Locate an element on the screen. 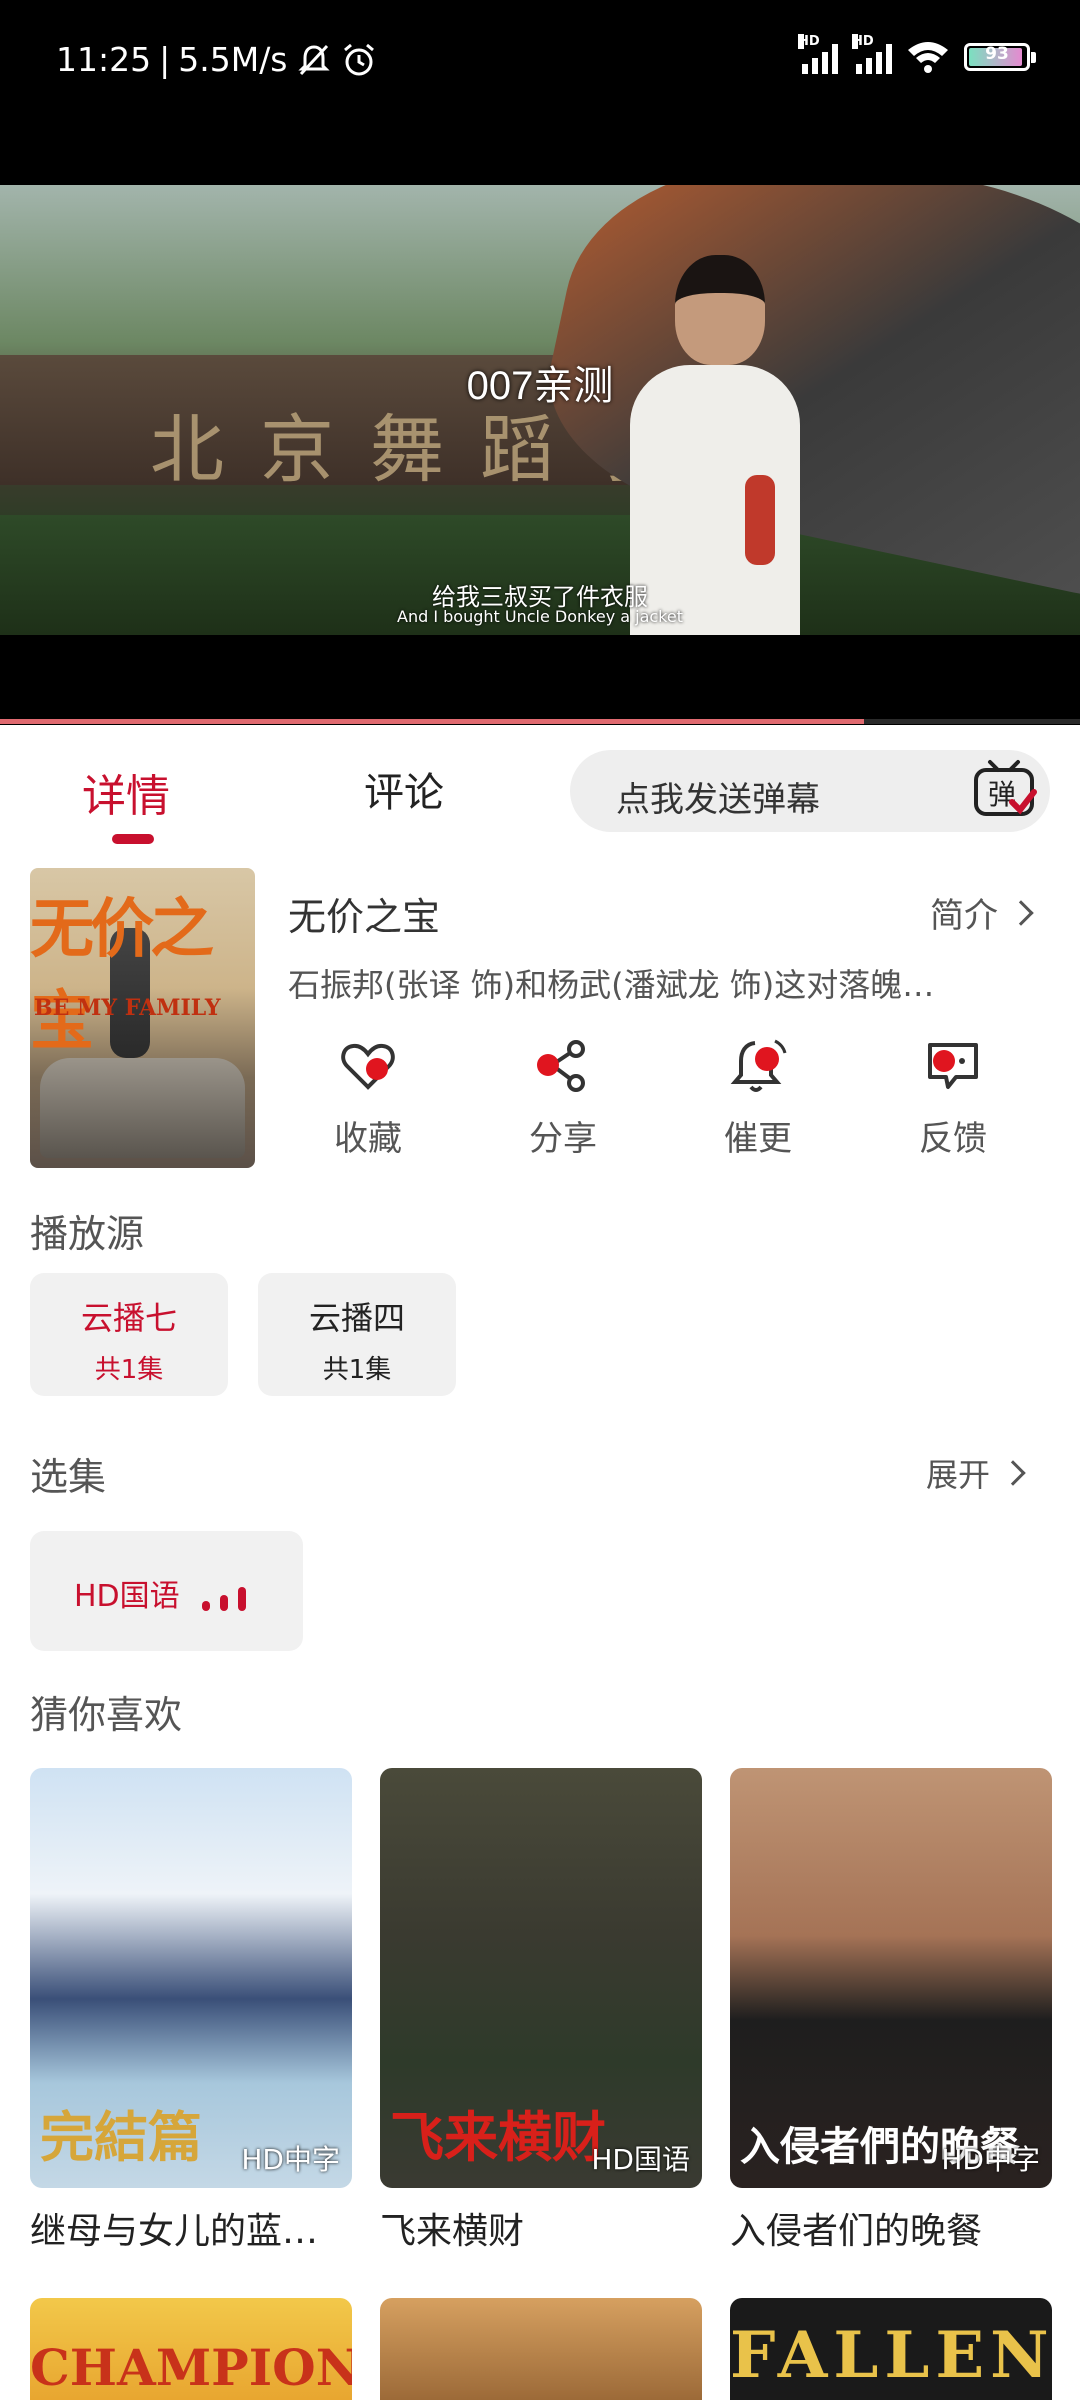 The image size is (1080, 2400). quality-badge: HD国语 is located at coordinates (640, 2159).